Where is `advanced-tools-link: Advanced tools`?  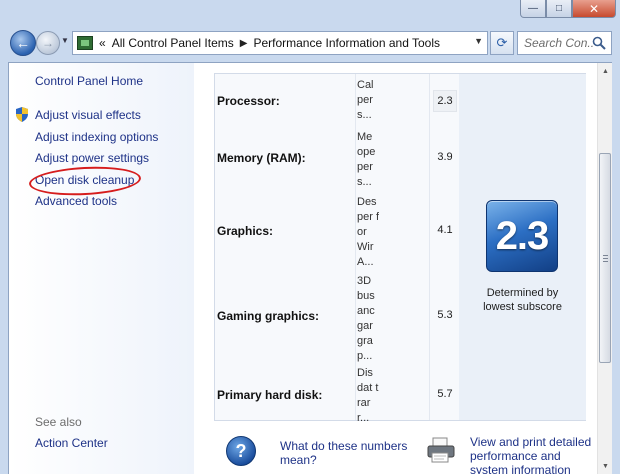 advanced-tools-link: Advanced tools is located at coordinates (76, 201).